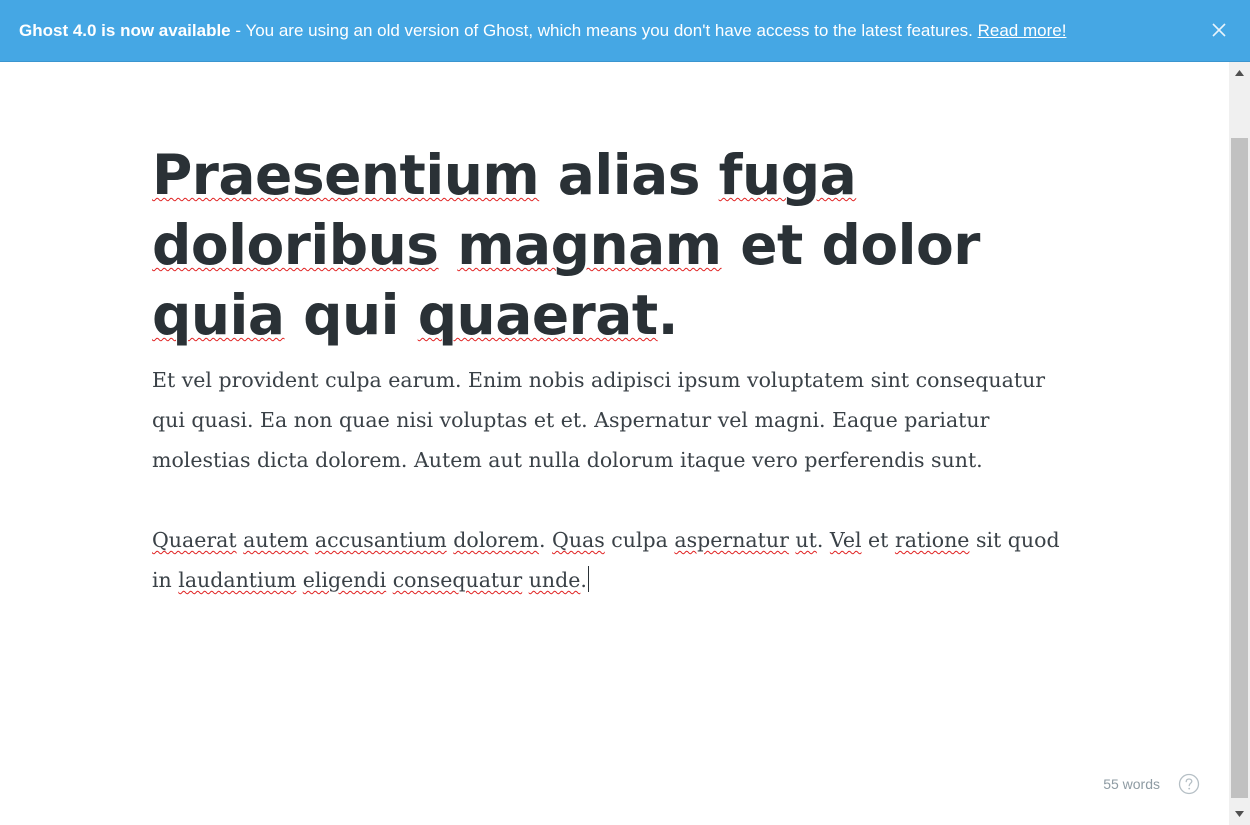 The width and height of the screenshot is (1250, 825). Describe the element at coordinates (1131, 784) in the screenshot. I see `word-count: 55 words` at that location.